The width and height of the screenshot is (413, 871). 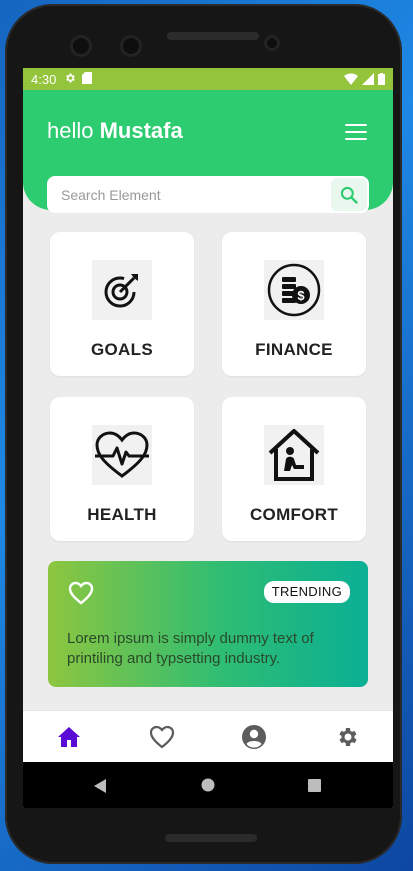 I want to click on greeting: hello Mustafa, so click(x=115, y=131).